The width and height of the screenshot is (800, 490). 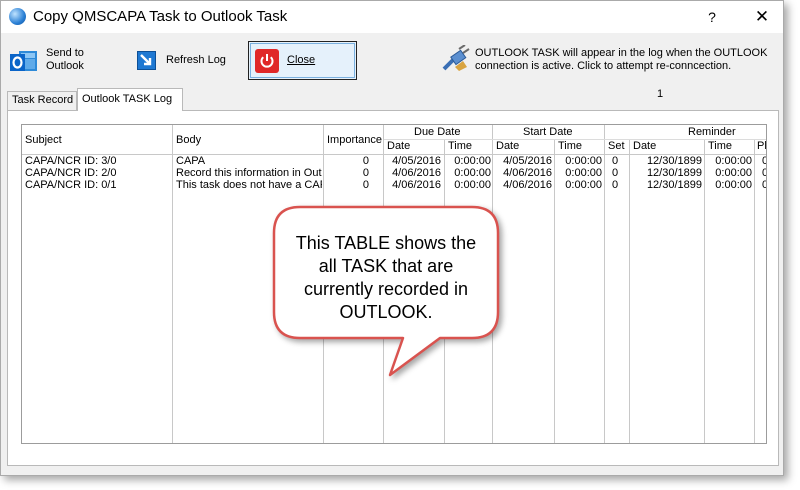 What do you see at coordinates (527, 161) in the screenshot?
I see `cell-start-date: 4/05/2016` at bounding box center [527, 161].